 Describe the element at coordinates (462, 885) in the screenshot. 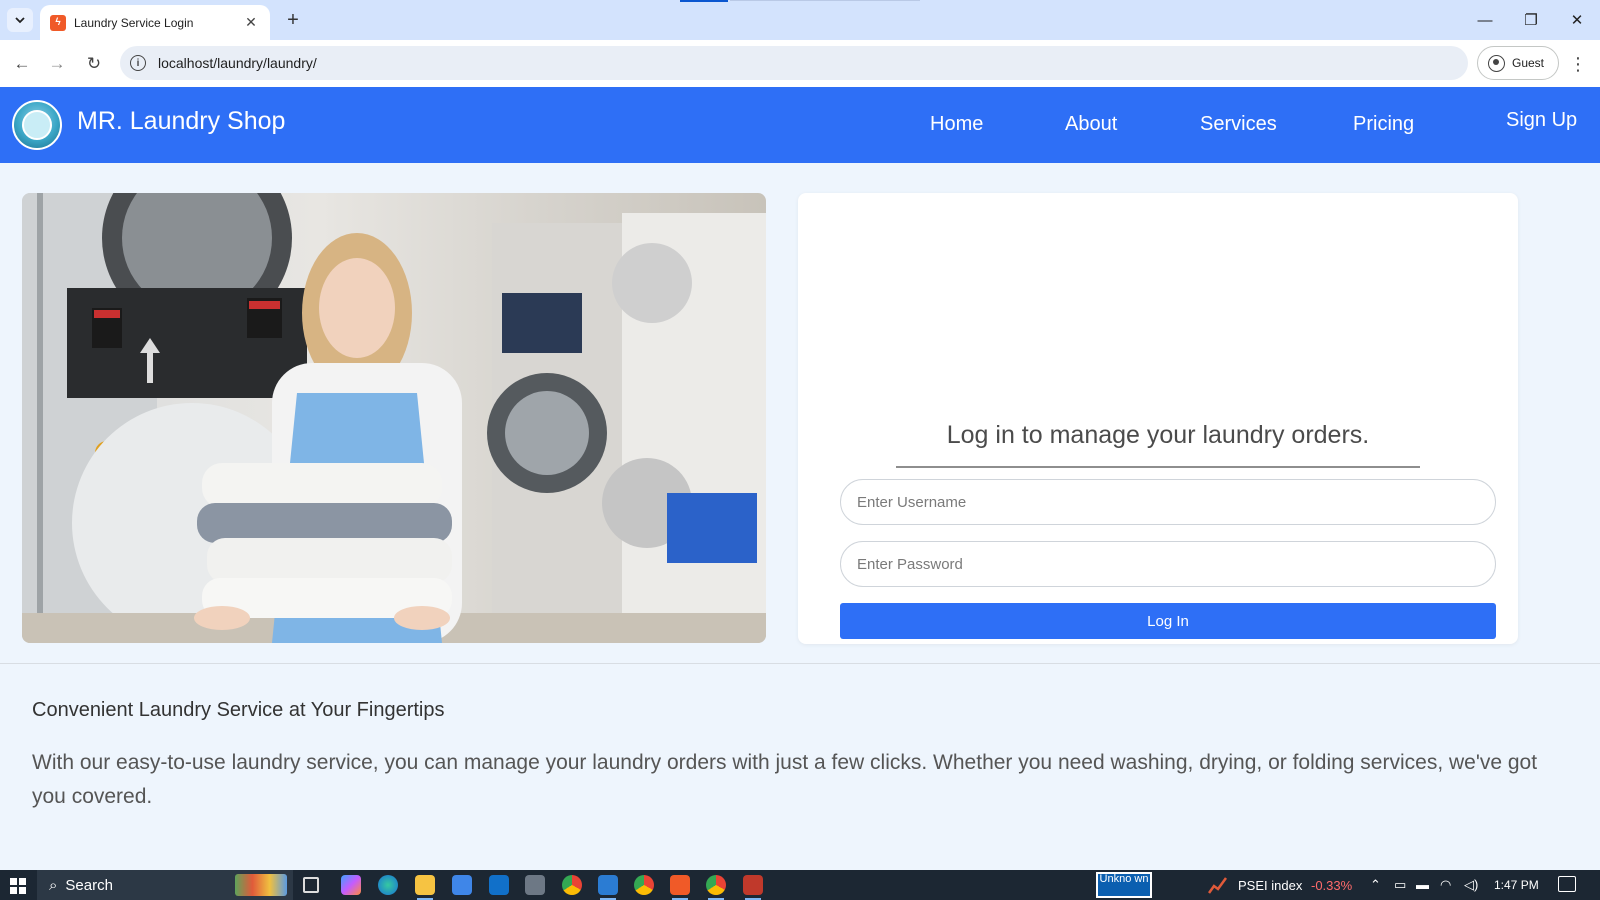

I see `store-icon` at that location.